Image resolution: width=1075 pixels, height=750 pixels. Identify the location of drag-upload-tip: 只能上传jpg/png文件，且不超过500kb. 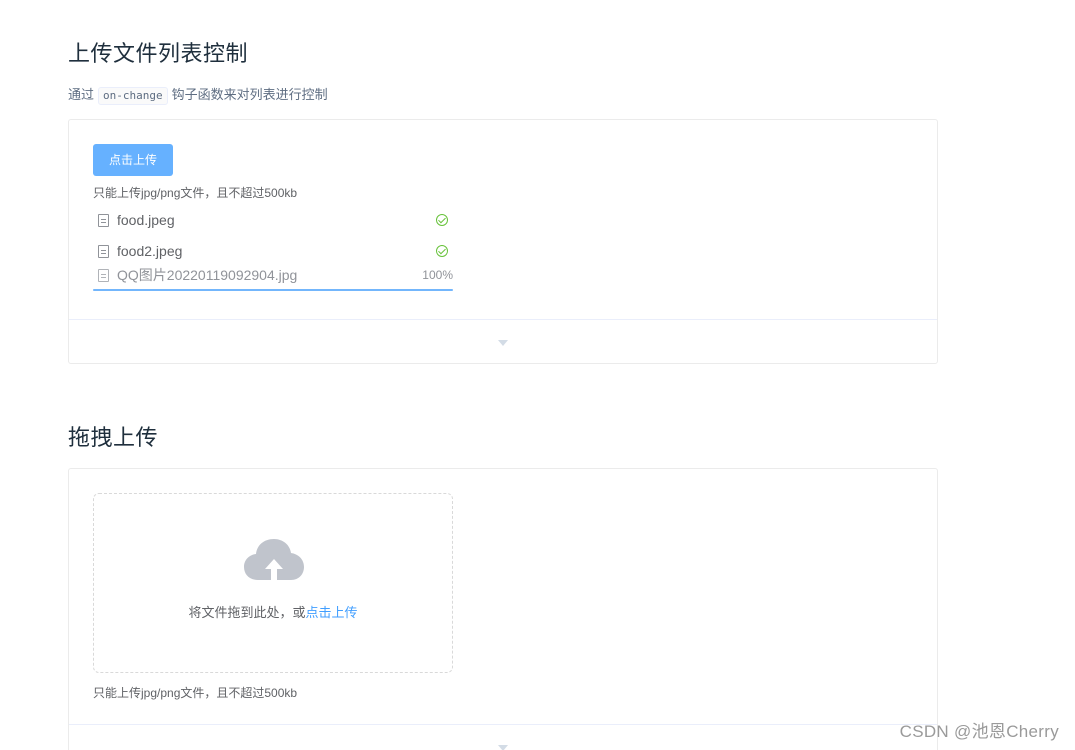
(195, 693).